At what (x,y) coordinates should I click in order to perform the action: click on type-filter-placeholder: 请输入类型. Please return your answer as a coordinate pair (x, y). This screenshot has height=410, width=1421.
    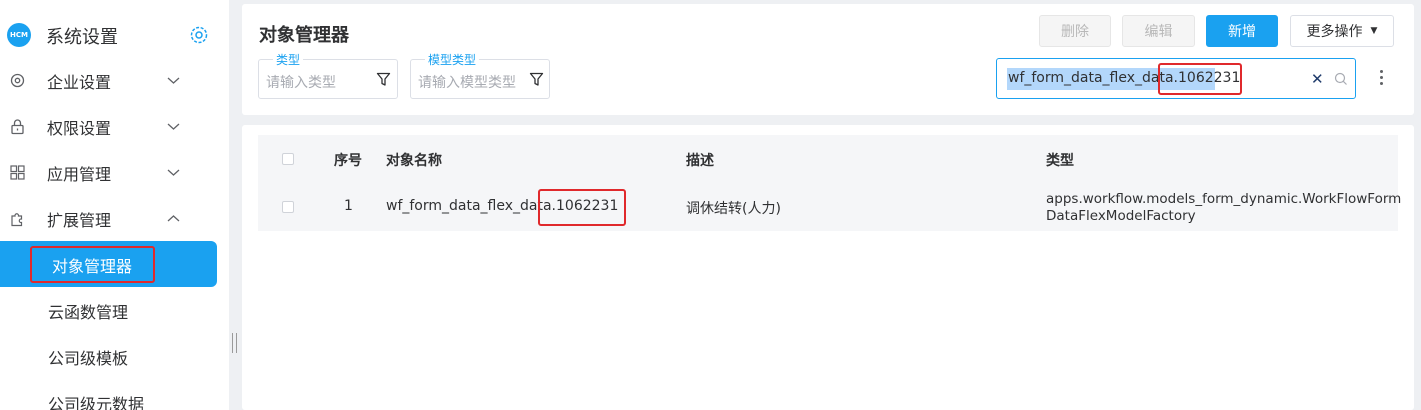
    Looking at the image, I should click on (301, 83).